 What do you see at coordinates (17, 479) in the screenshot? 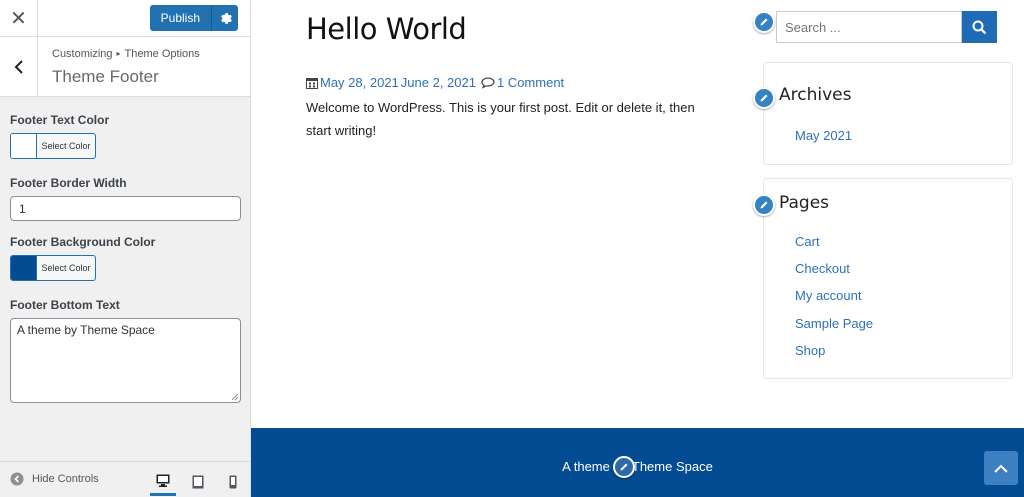
I see `collapse-icon` at bounding box center [17, 479].